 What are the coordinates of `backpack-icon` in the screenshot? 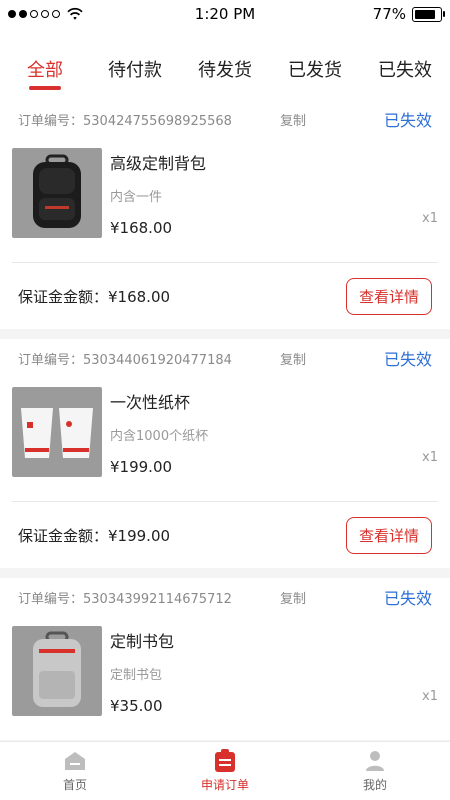 It's located at (57, 191).